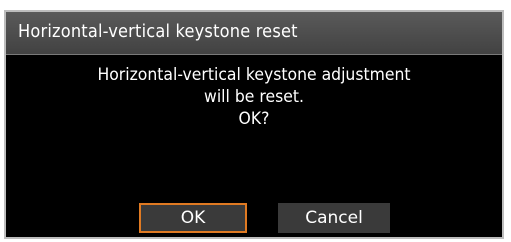 The image size is (511, 242). What do you see at coordinates (334, 218) in the screenshot?
I see `cancel-button: Cancel` at bounding box center [334, 218].